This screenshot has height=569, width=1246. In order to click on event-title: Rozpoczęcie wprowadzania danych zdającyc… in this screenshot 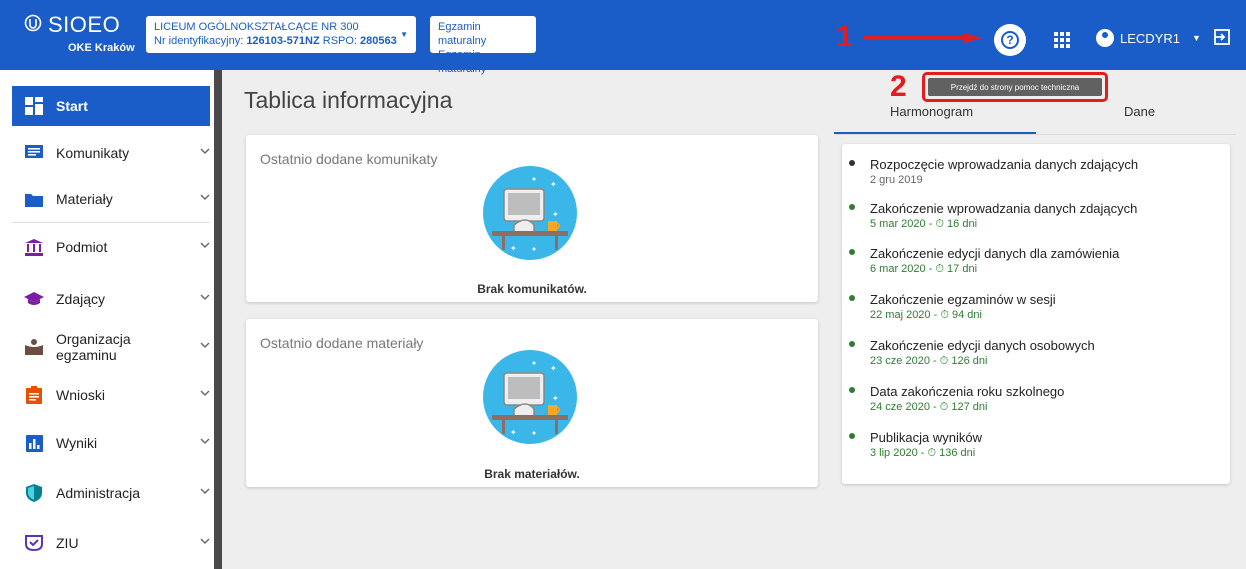, I will do `click(1004, 164)`.